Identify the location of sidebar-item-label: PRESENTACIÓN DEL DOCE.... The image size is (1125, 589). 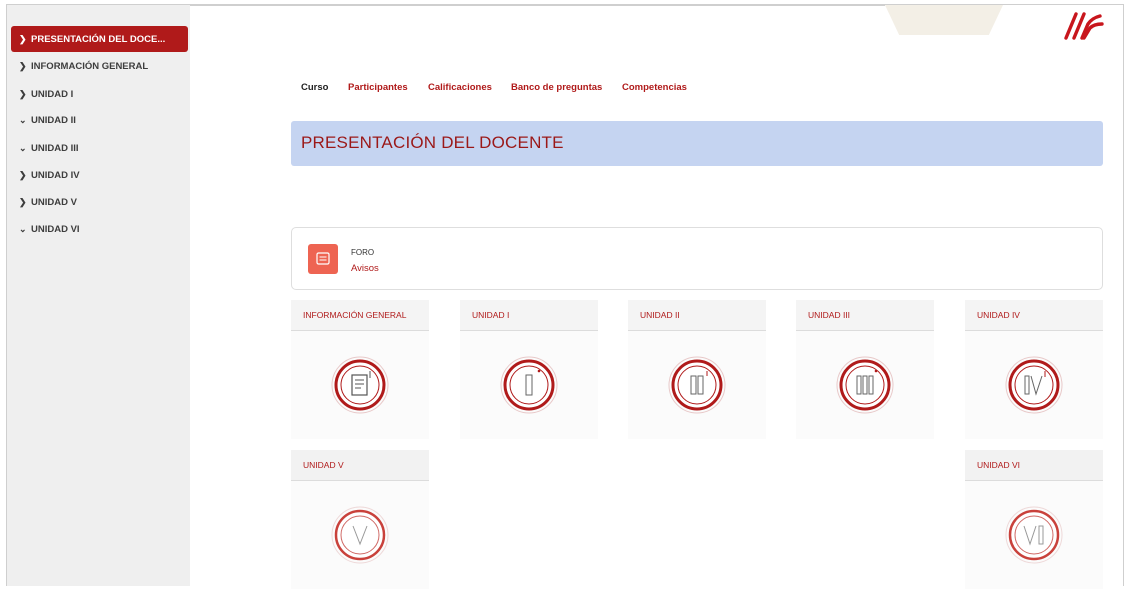
(98, 39).